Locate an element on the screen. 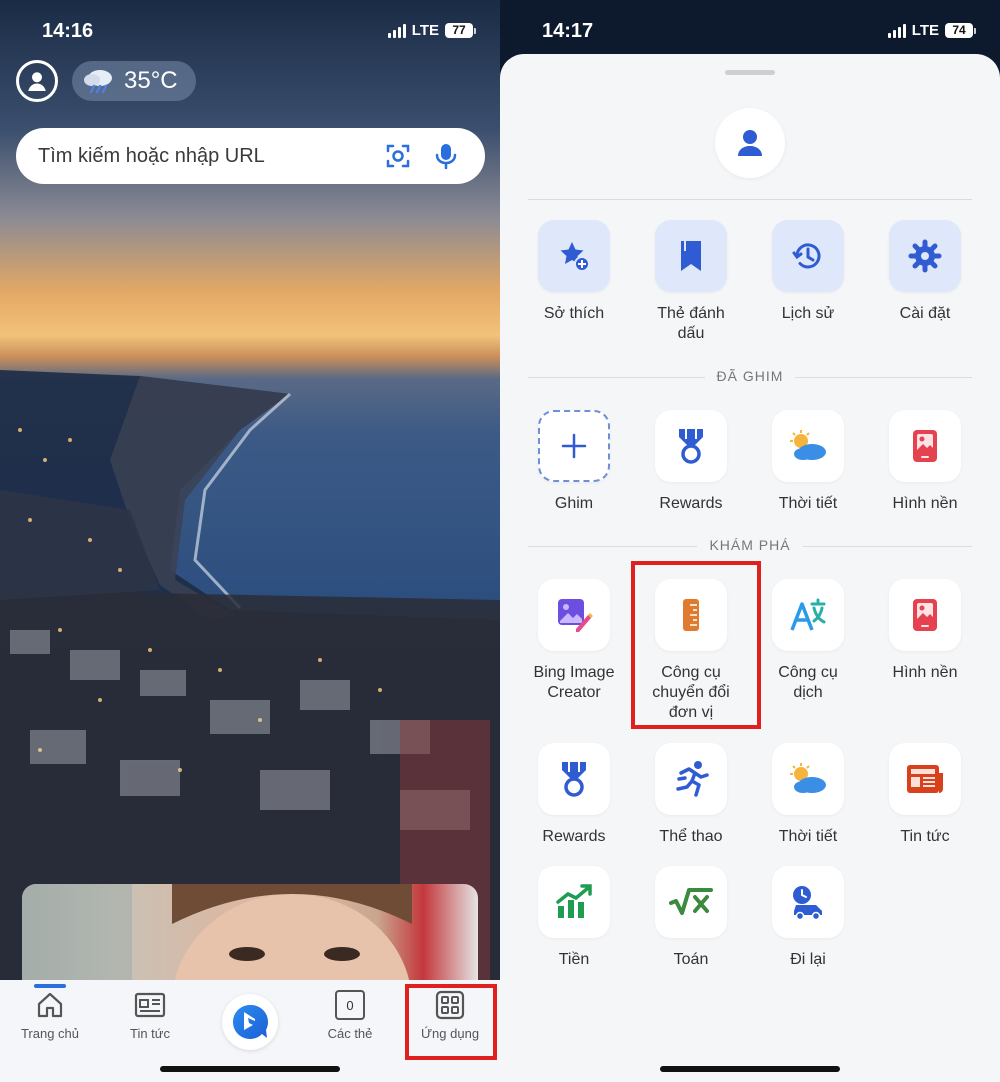 Image resolution: width=1000 pixels, height=1082 pixels. runner-icon is located at coordinates (692, 779).